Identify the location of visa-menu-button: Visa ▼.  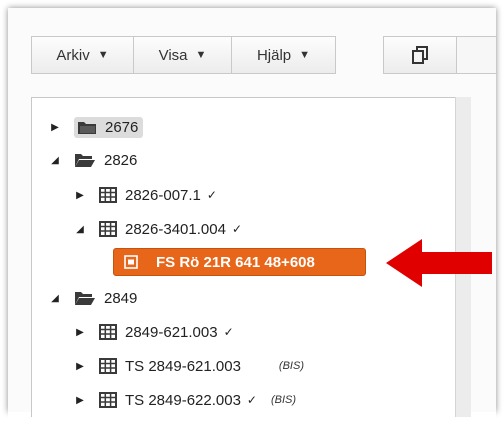
(183, 55).